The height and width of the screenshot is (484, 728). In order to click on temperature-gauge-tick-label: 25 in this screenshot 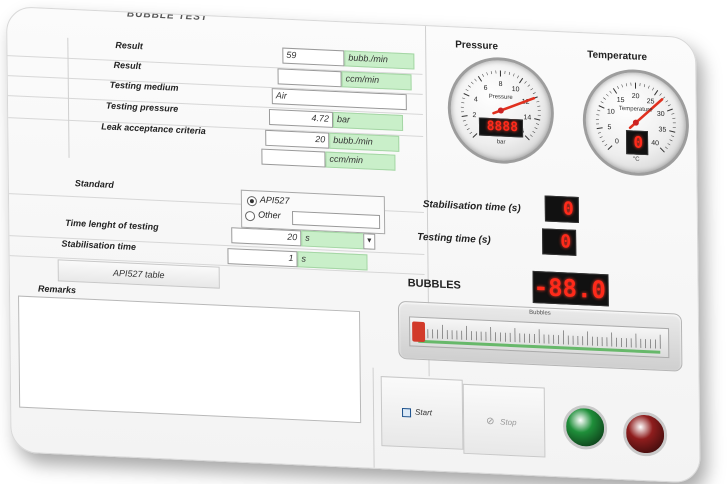, I will do `click(651, 101)`.